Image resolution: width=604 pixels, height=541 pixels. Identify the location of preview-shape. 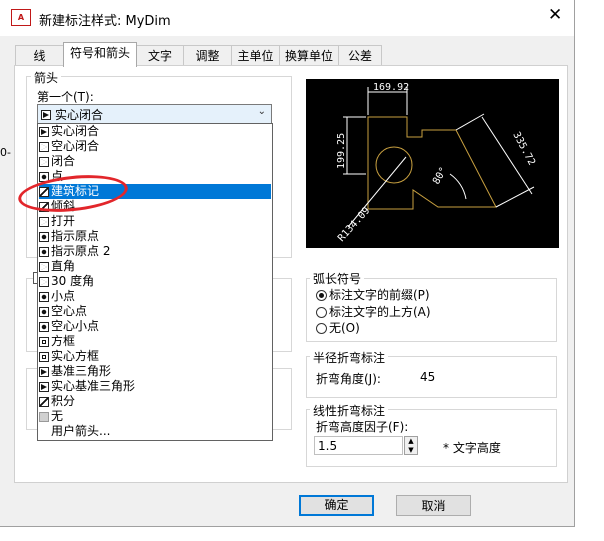
(432, 163).